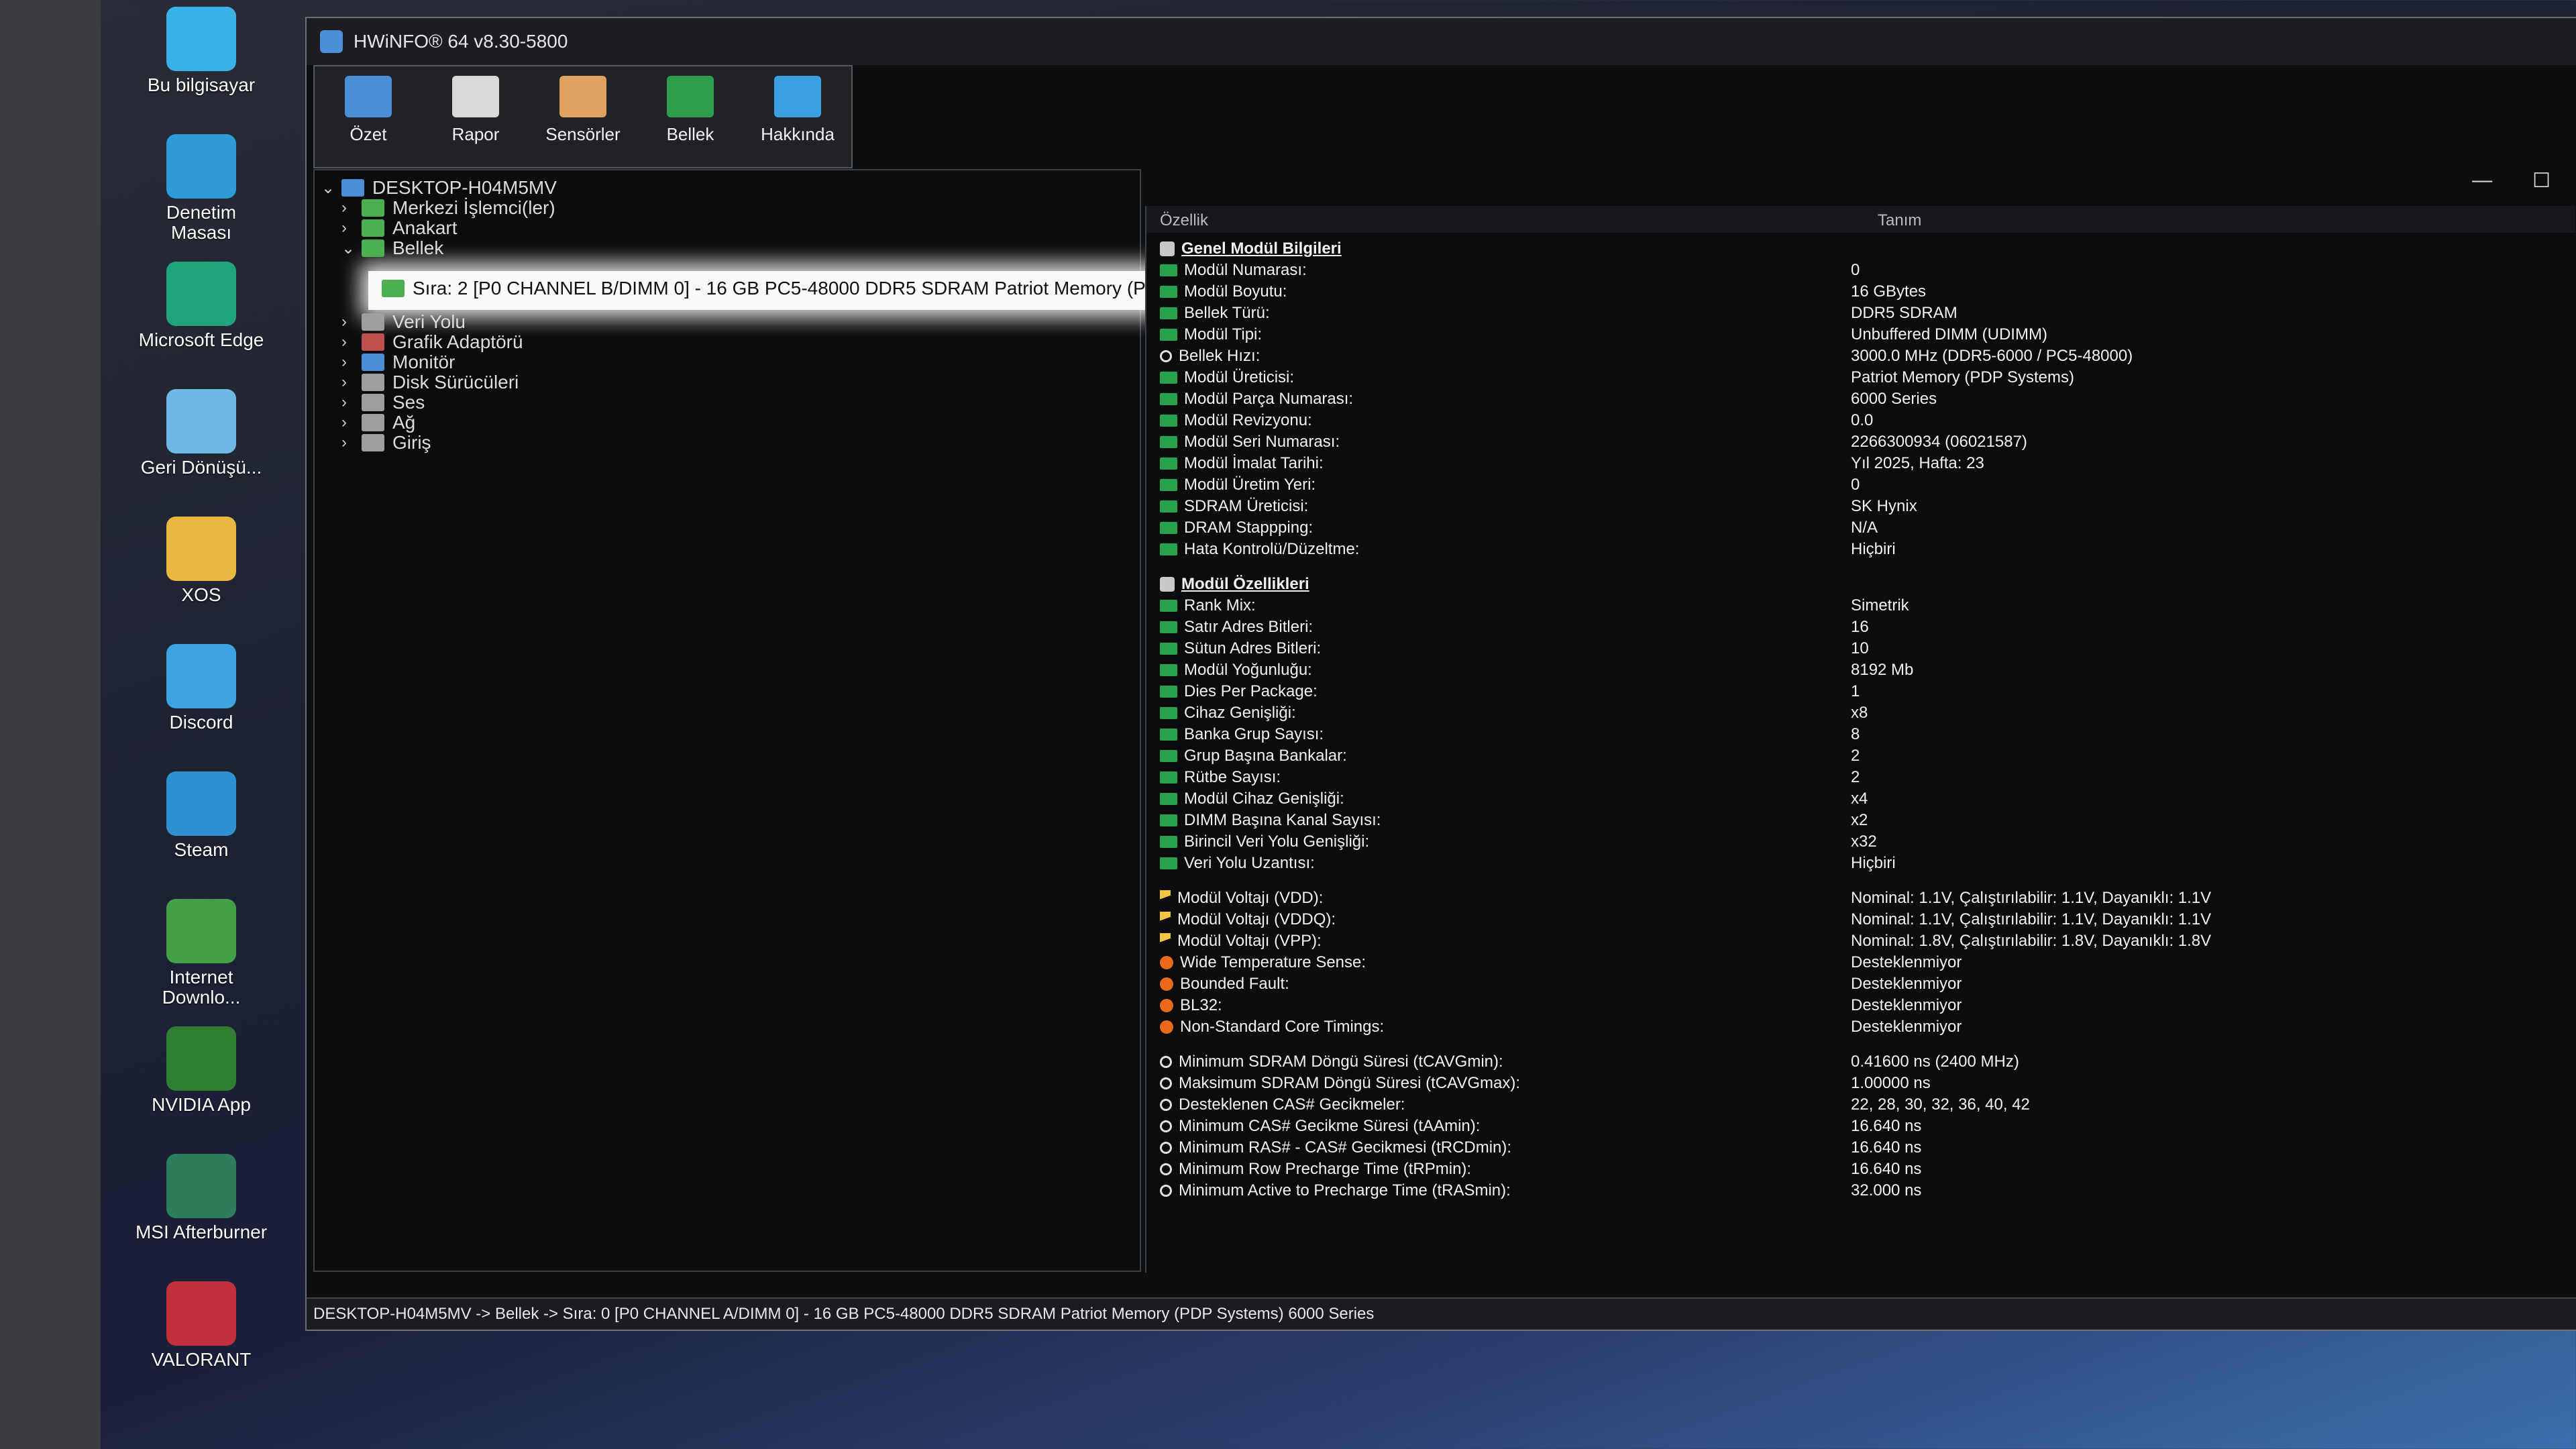 This screenshot has height=1449, width=2576. Describe the element at coordinates (201, 815) in the screenshot. I see `desktop-icon: Steam` at that location.